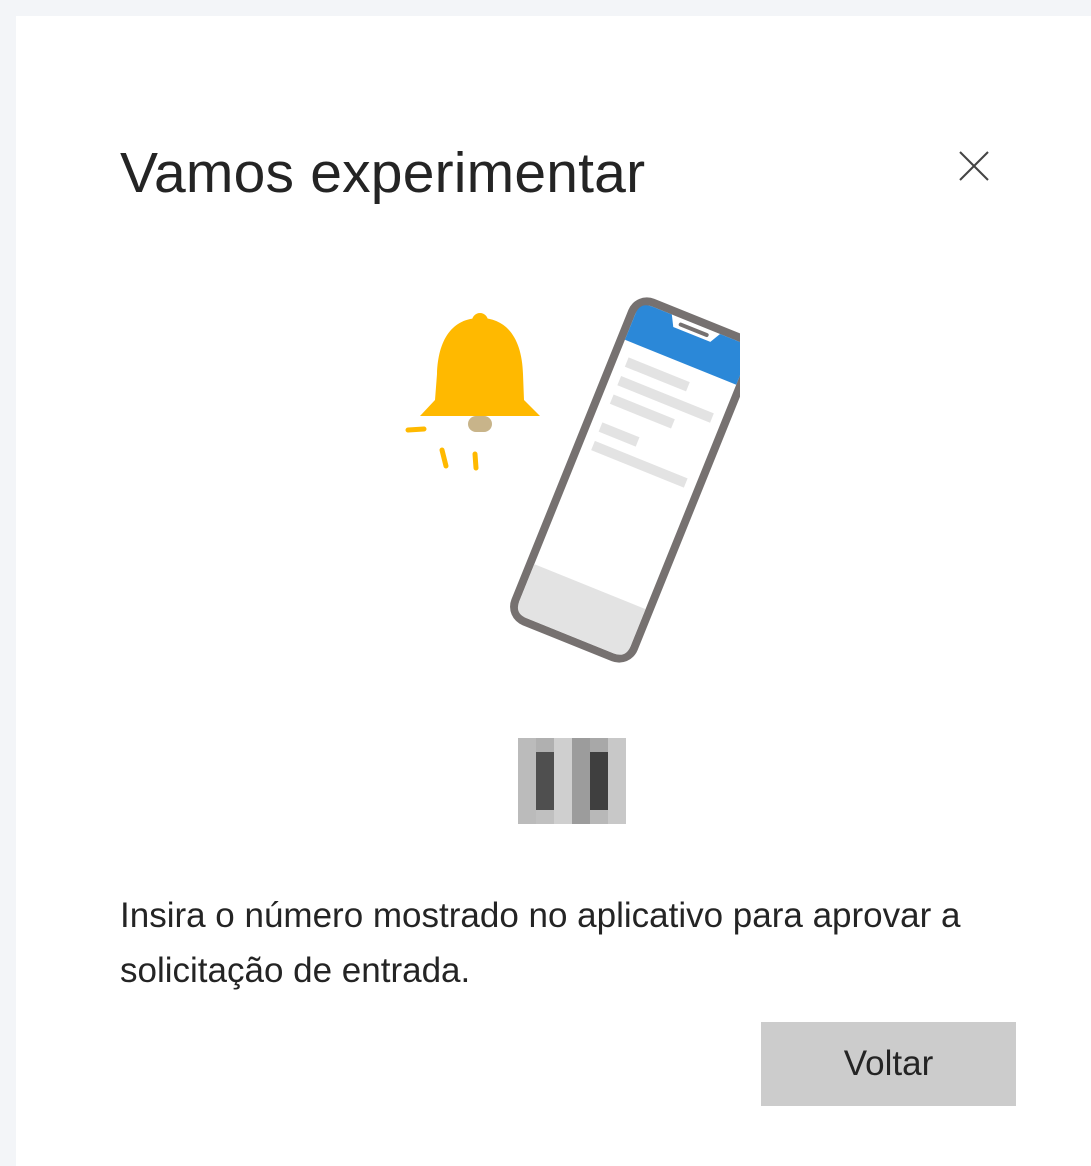  Describe the element at coordinates (572, 781) in the screenshot. I see `verification-number` at that location.